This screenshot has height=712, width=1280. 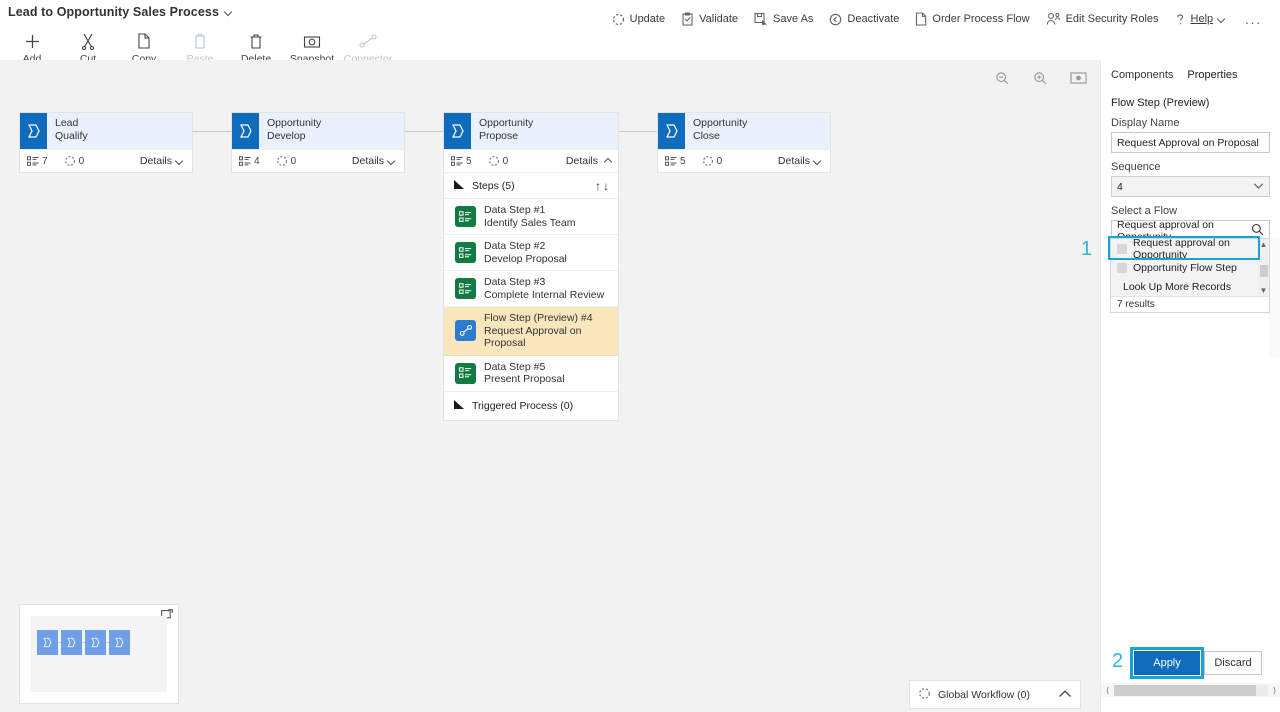 I want to click on steps-count: 4, so click(x=257, y=161).